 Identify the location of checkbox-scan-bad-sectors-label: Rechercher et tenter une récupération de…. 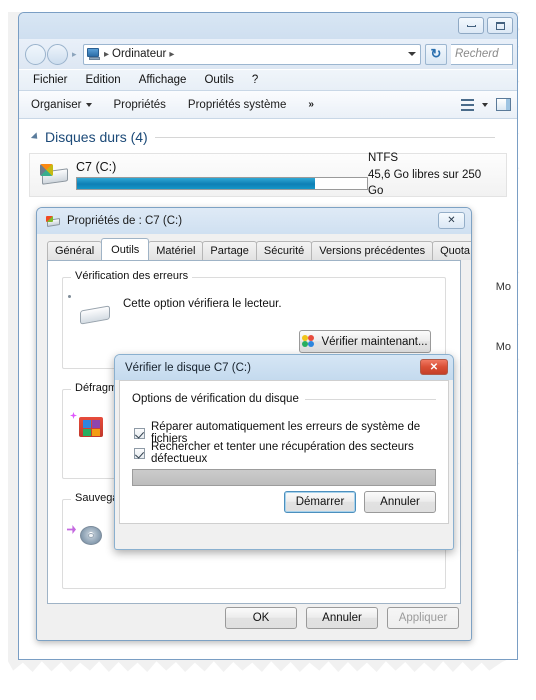
(282, 453).